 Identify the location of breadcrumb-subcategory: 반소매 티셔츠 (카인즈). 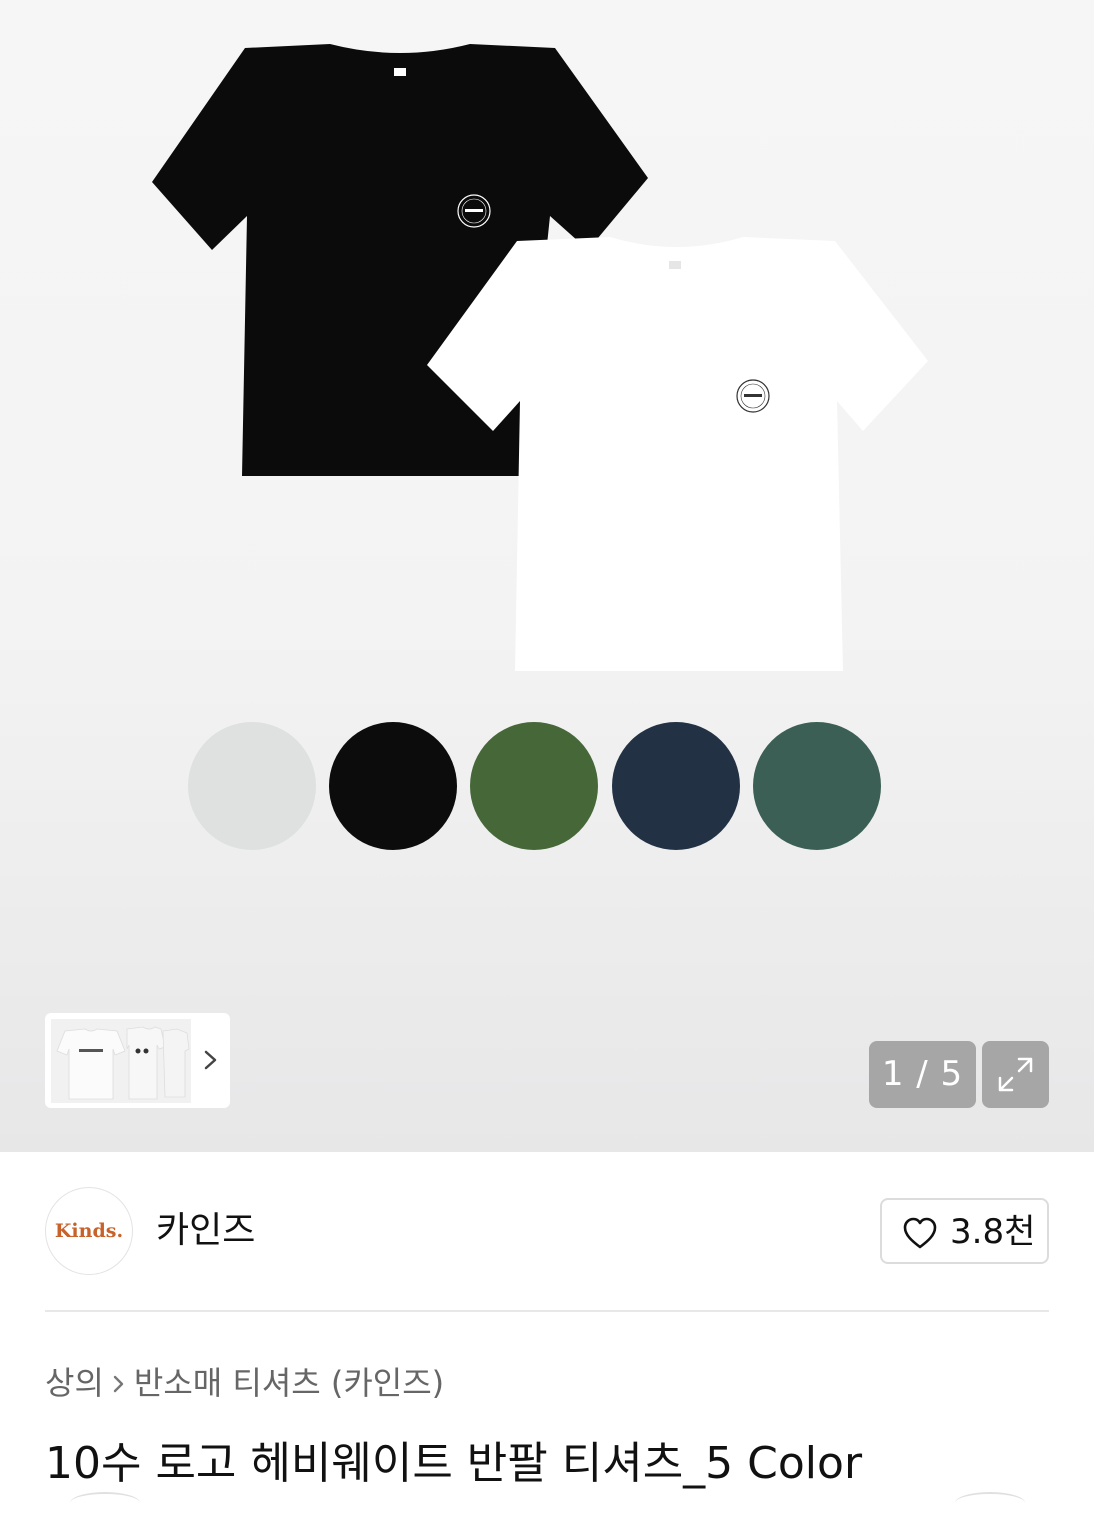
(289, 1383).